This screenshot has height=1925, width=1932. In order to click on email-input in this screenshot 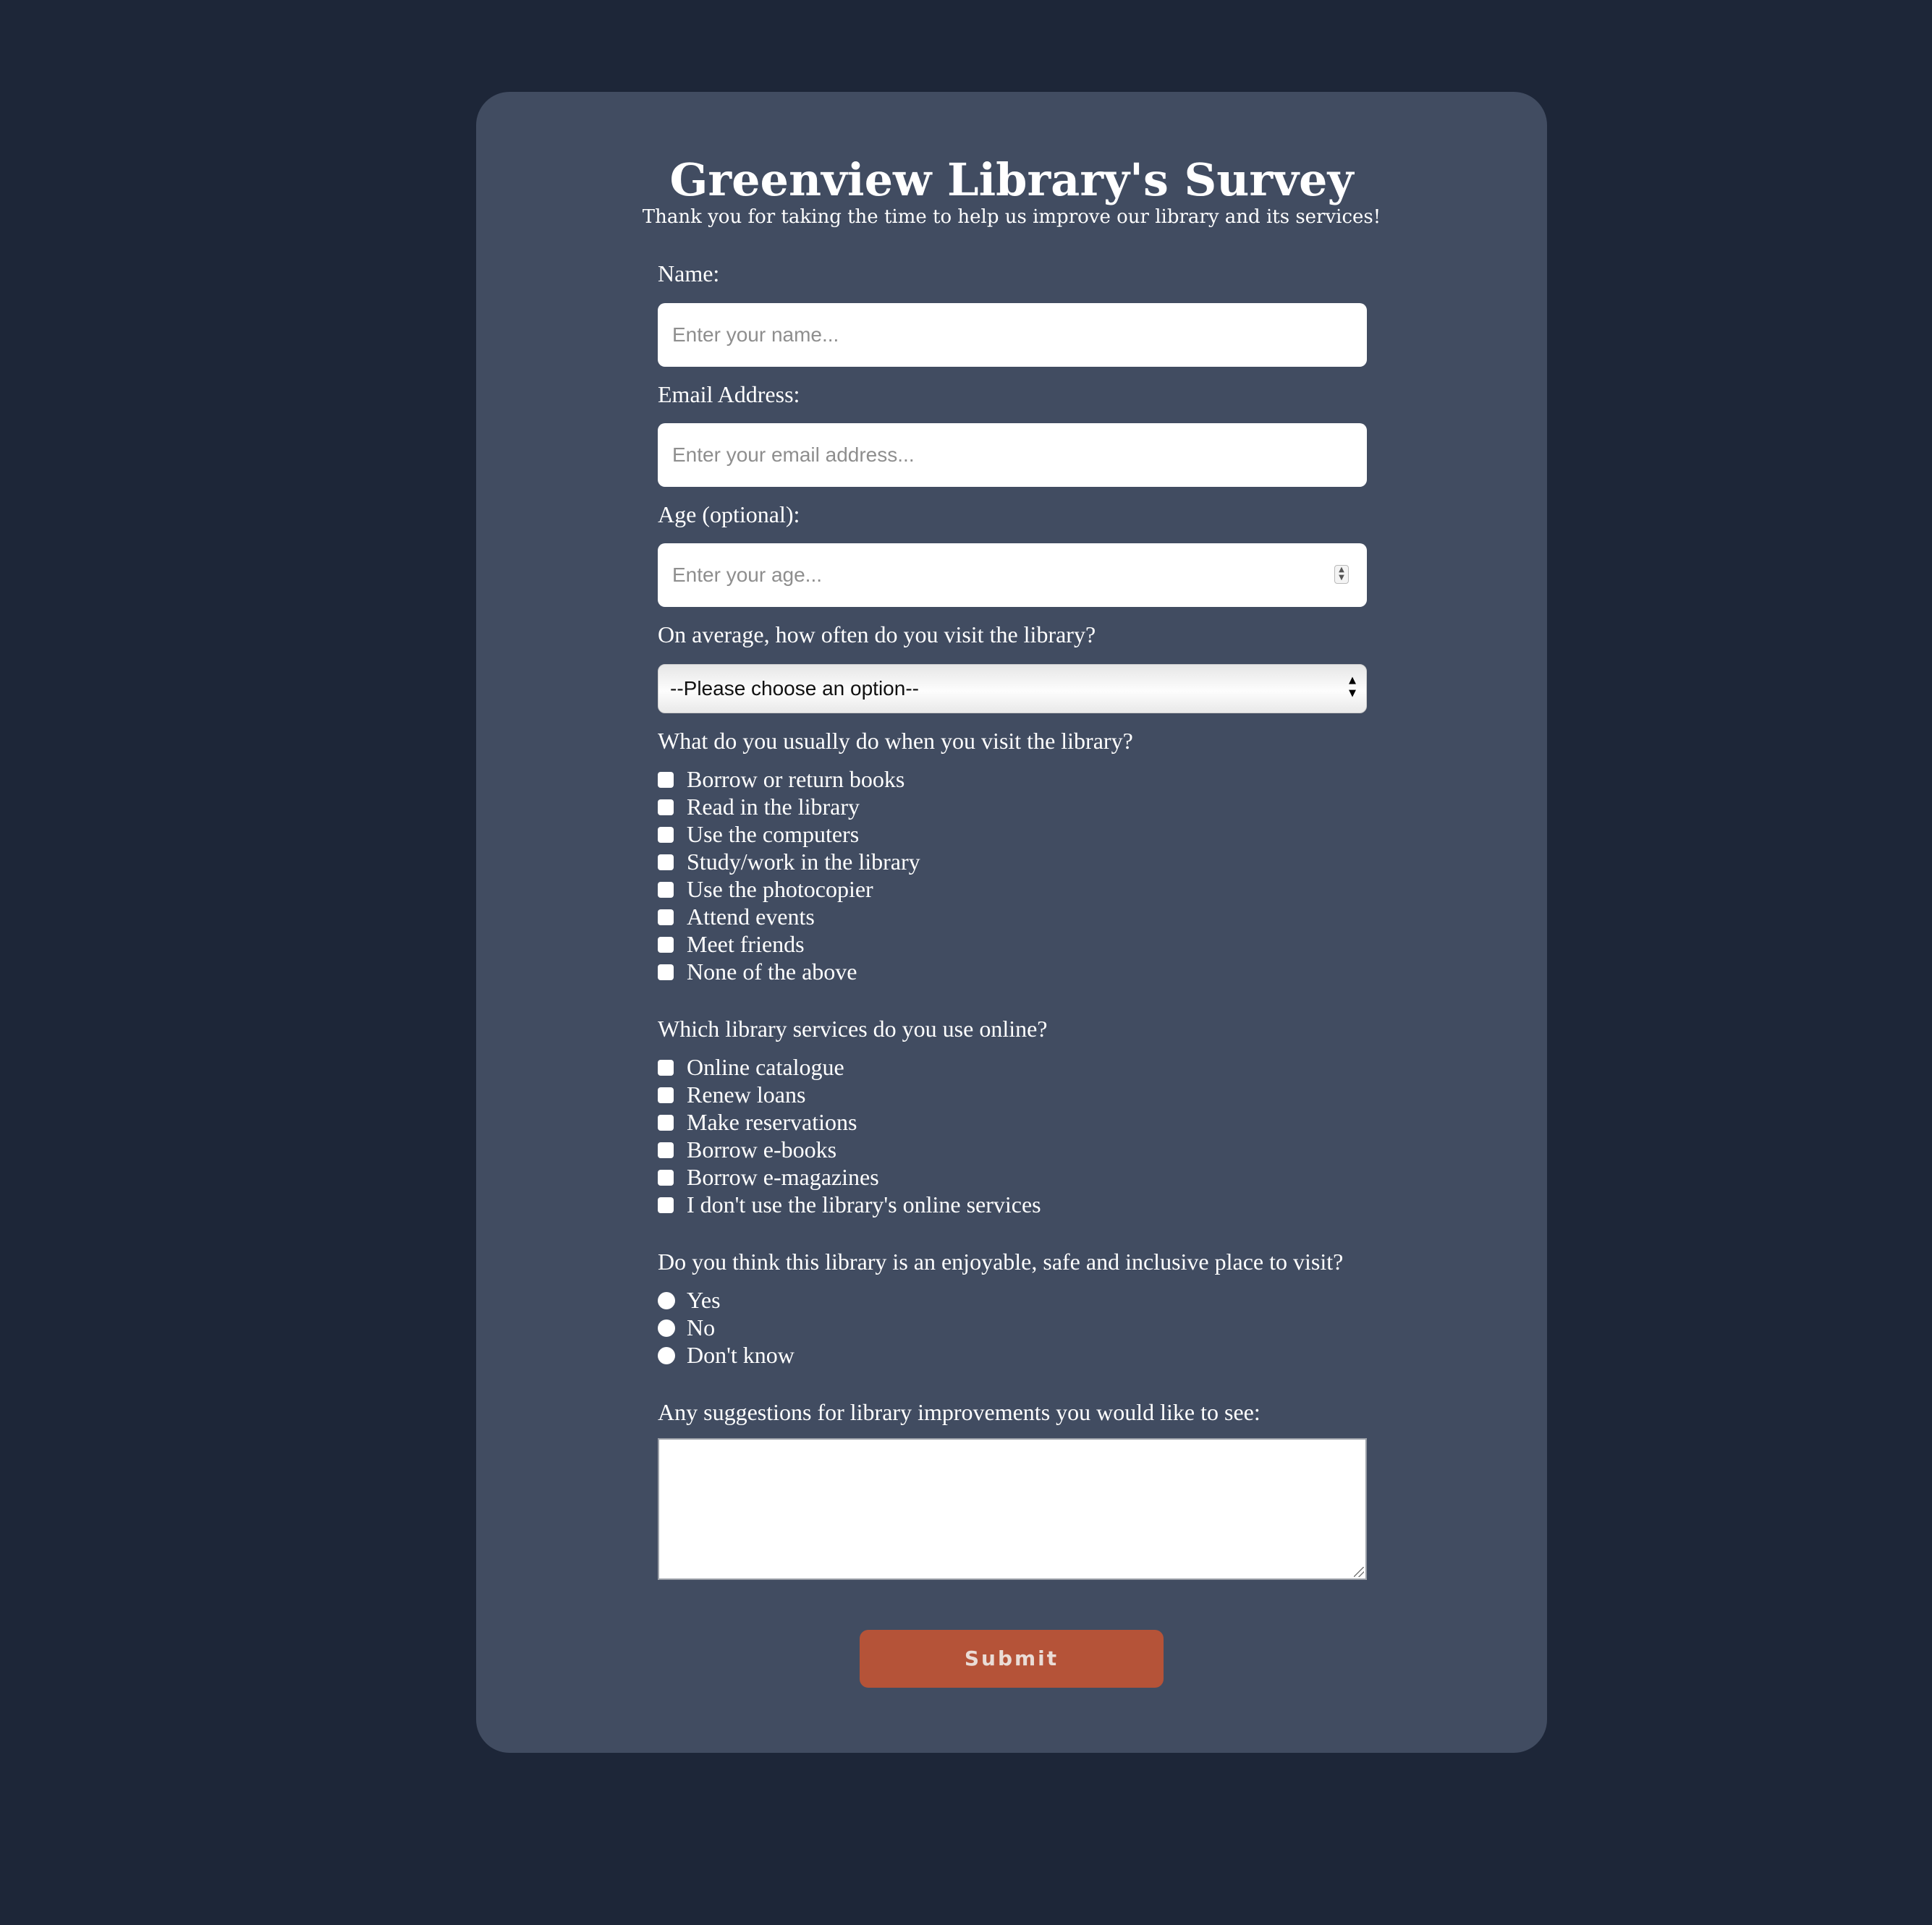, I will do `click(1012, 455)`.